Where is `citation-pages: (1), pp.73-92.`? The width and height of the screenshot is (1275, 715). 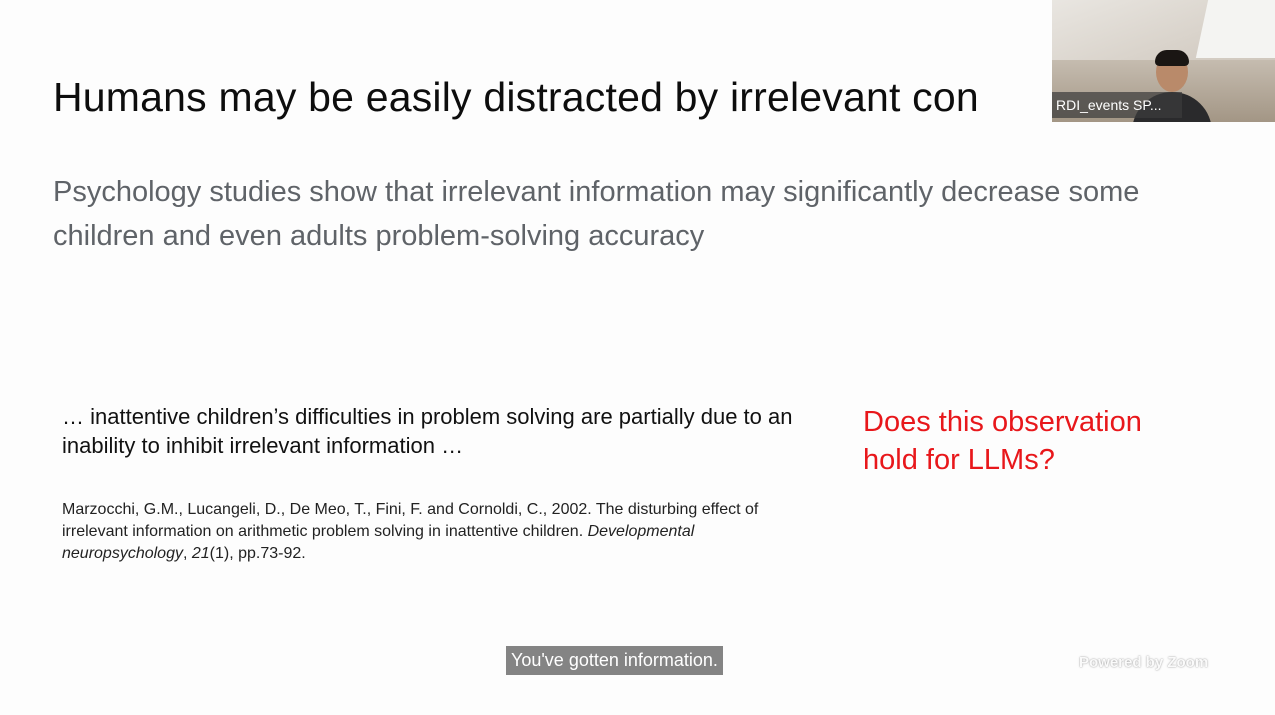 citation-pages: (1), pp.73-92. is located at coordinates (257, 553).